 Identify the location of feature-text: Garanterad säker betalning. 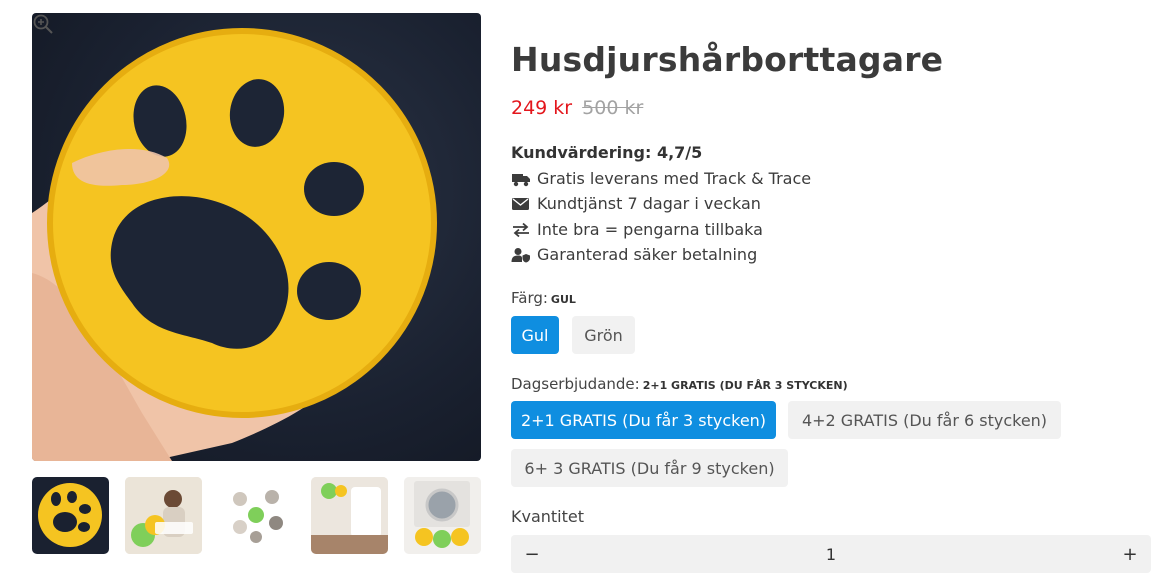
(647, 254).